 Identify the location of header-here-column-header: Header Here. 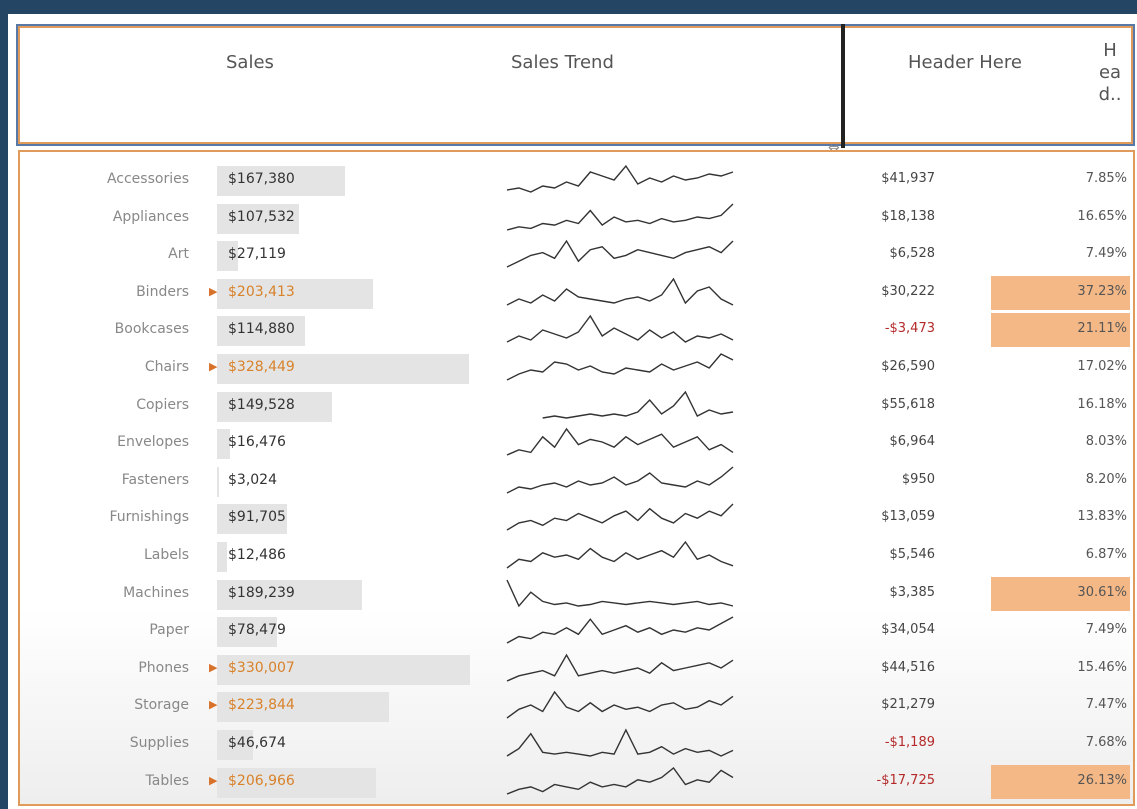
(965, 62).